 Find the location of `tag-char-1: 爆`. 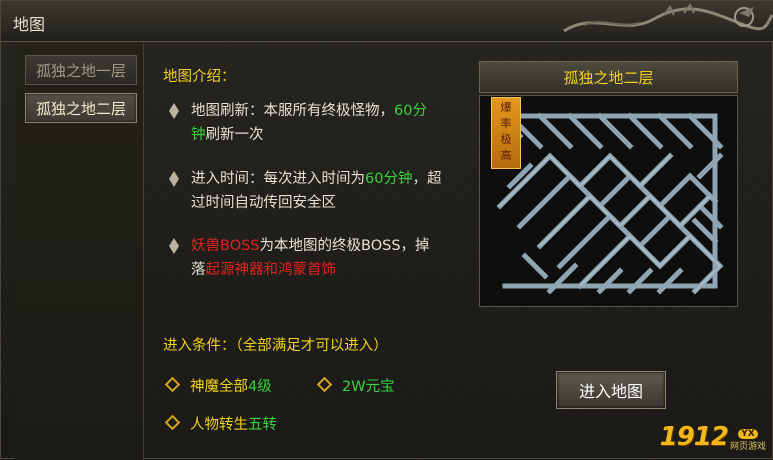

tag-char-1: 爆 is located at coordinates (506, 107).